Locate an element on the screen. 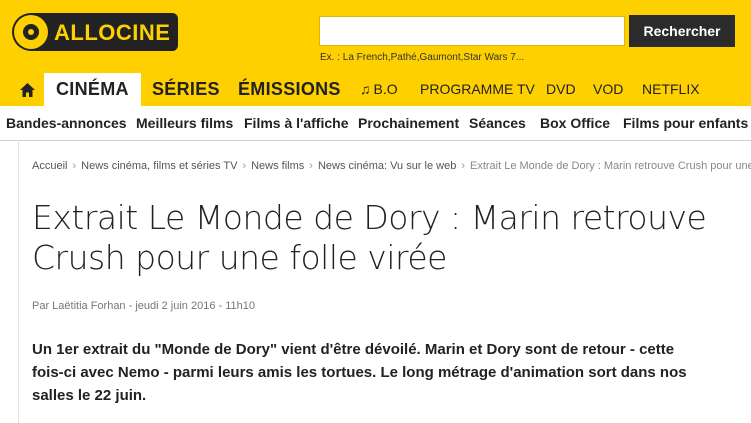  nav-item-cinema: CINÉMA is located at coordinates (92, 89).